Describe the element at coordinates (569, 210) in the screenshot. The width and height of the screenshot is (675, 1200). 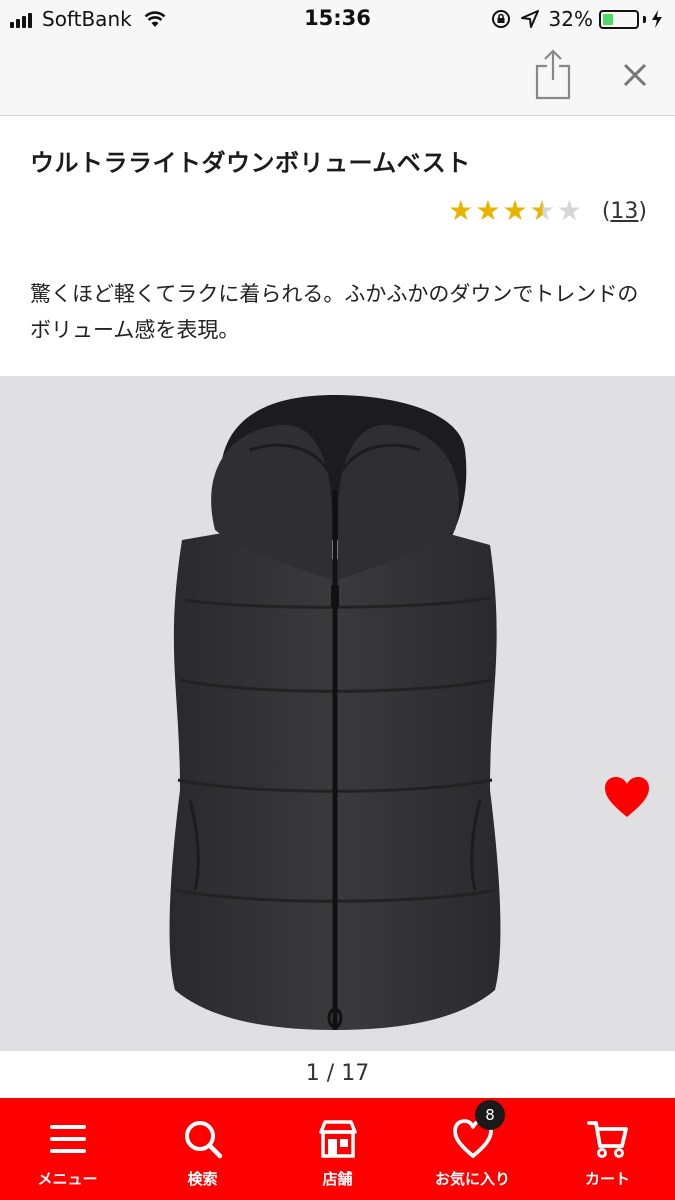
I see `empty-star-icon: ★` at that location.